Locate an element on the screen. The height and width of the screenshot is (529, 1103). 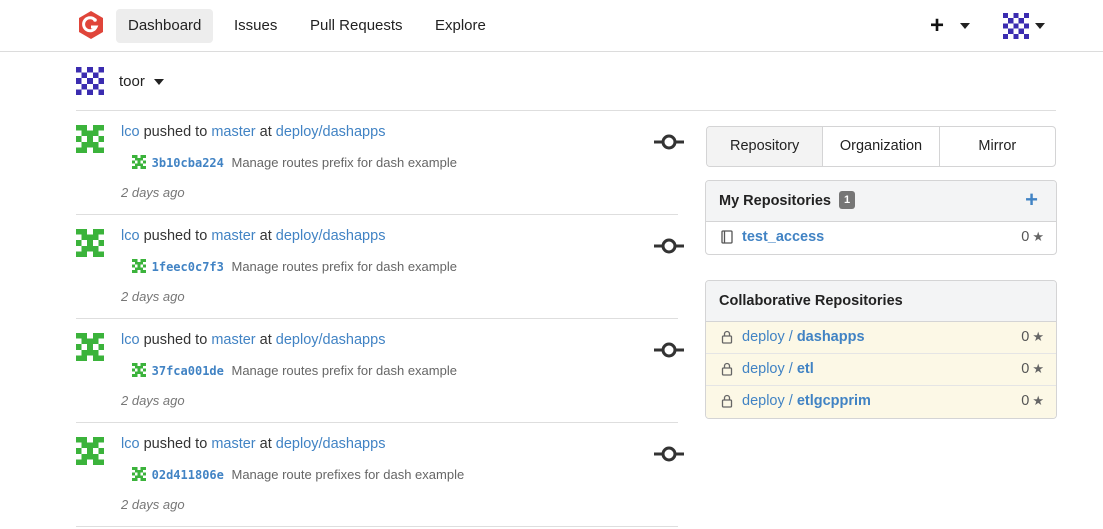
tab-mirror: Mirror is located at coordinates (997, 146).